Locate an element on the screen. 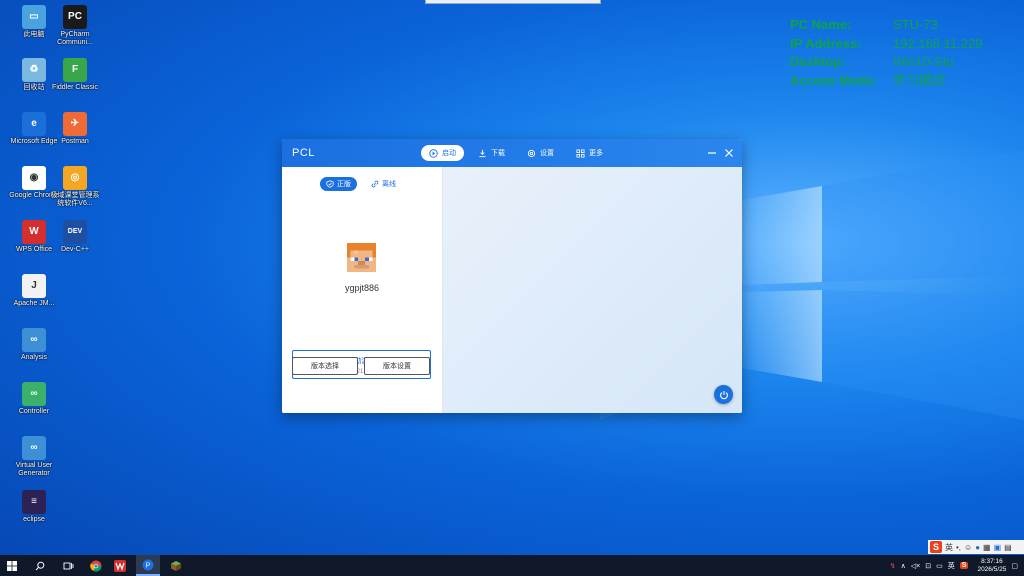 This screenshot has width=1024, height=576. desktop-icon: ∞ Virtual User Generator is located at coordinates (34, 457).